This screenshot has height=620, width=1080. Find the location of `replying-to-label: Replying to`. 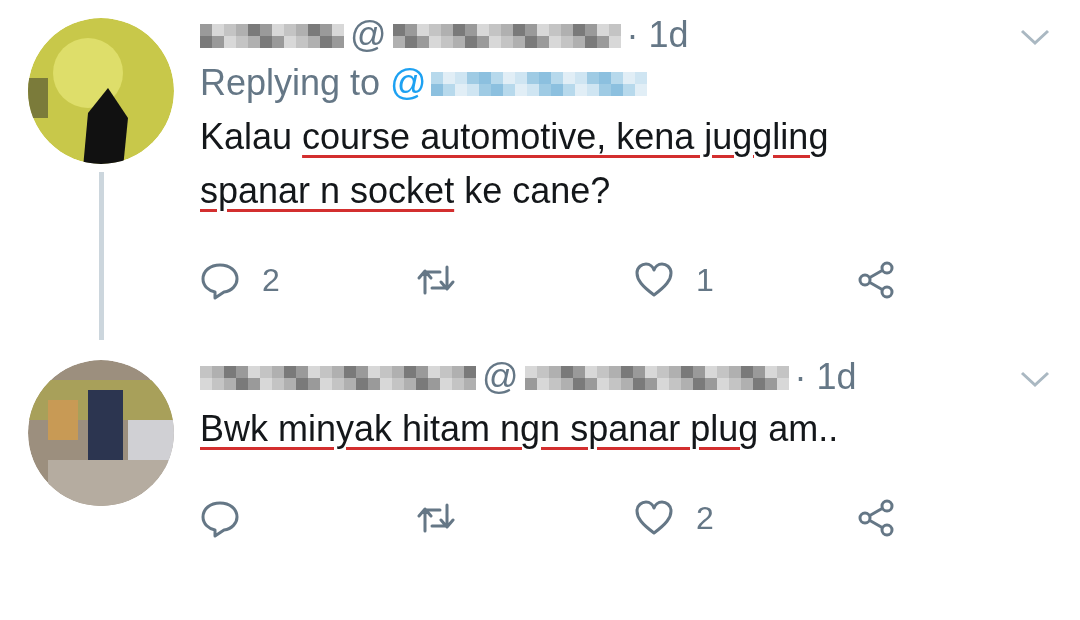

replying-to-label: Replying to is located at coordinates (290, 83).